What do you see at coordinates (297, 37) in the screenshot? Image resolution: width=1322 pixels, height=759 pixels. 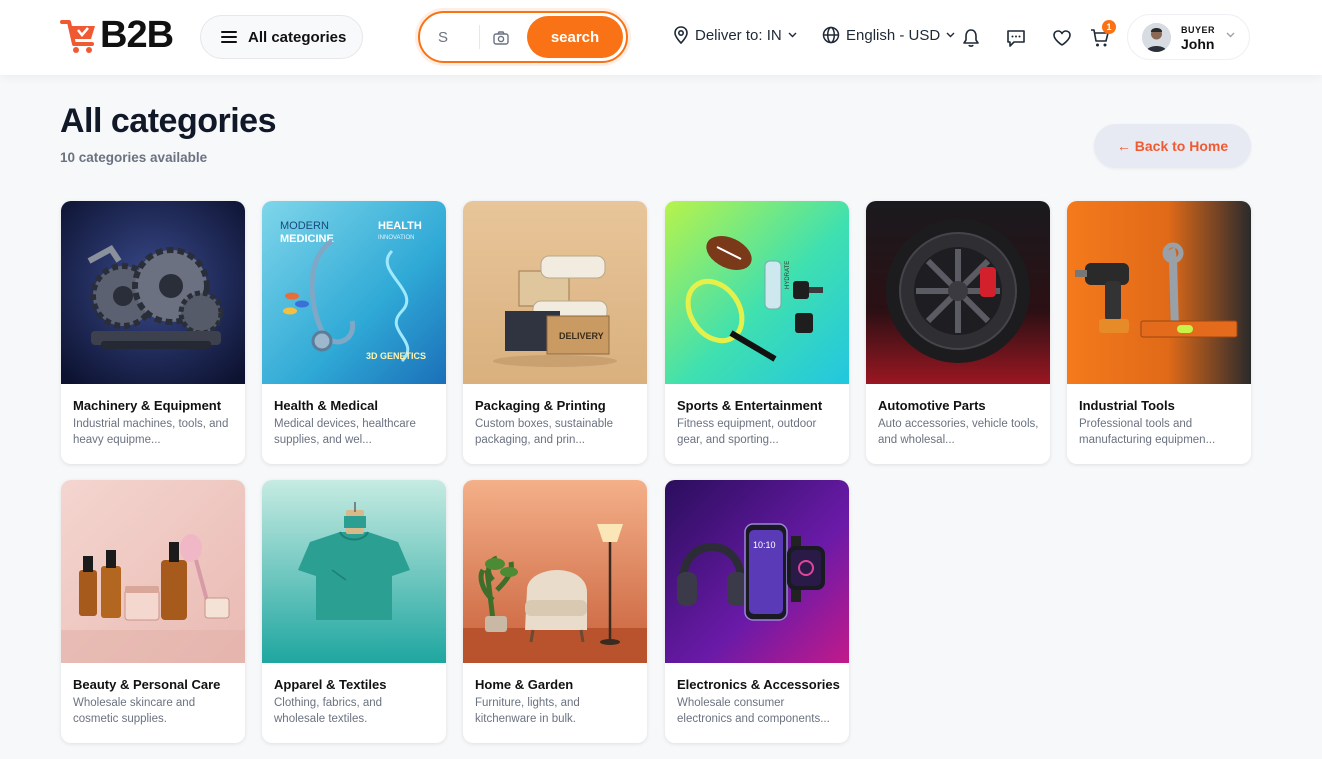 I see `all-categories-label: All categories` at bounding box center [297, 37].